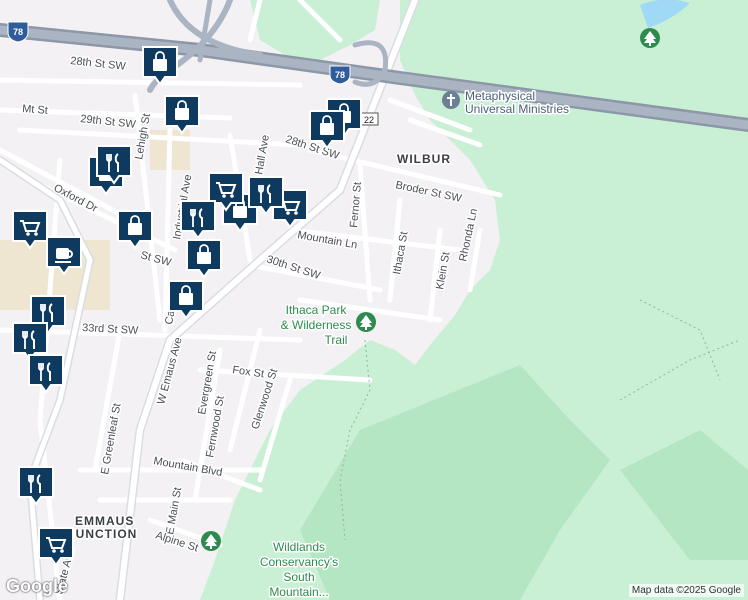 Image resolution: width=748 pixels, height=600 pixels. I want to click on poi-label-conservancy: Conservancy's, so click(299, 562).